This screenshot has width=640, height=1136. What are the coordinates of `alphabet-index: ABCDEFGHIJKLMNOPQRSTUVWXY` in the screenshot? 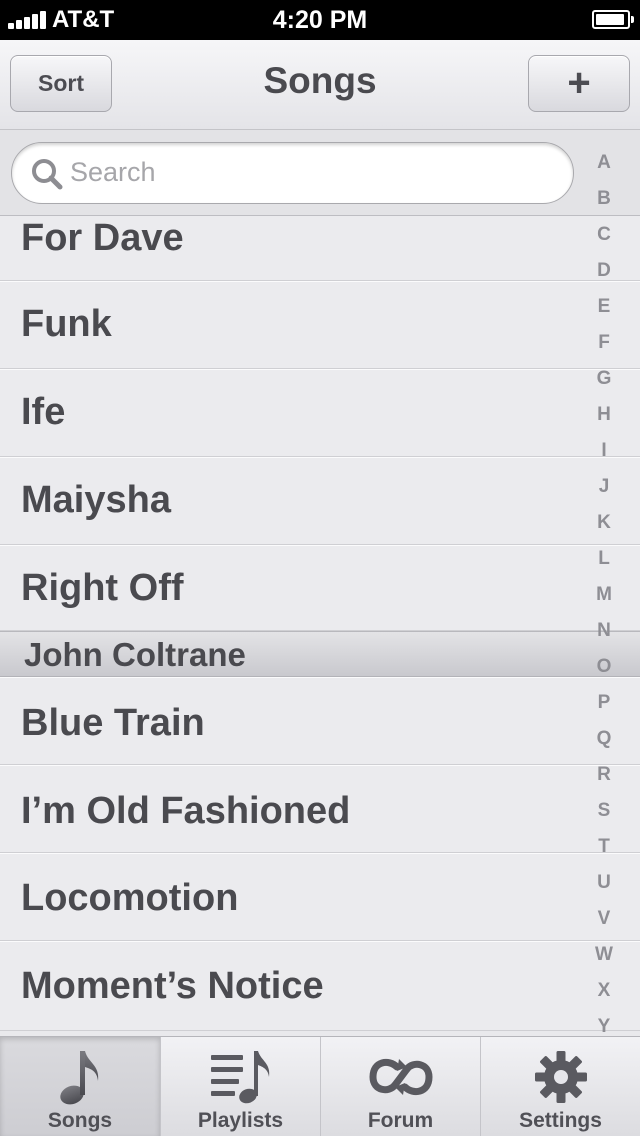 It's located at (604, 595).